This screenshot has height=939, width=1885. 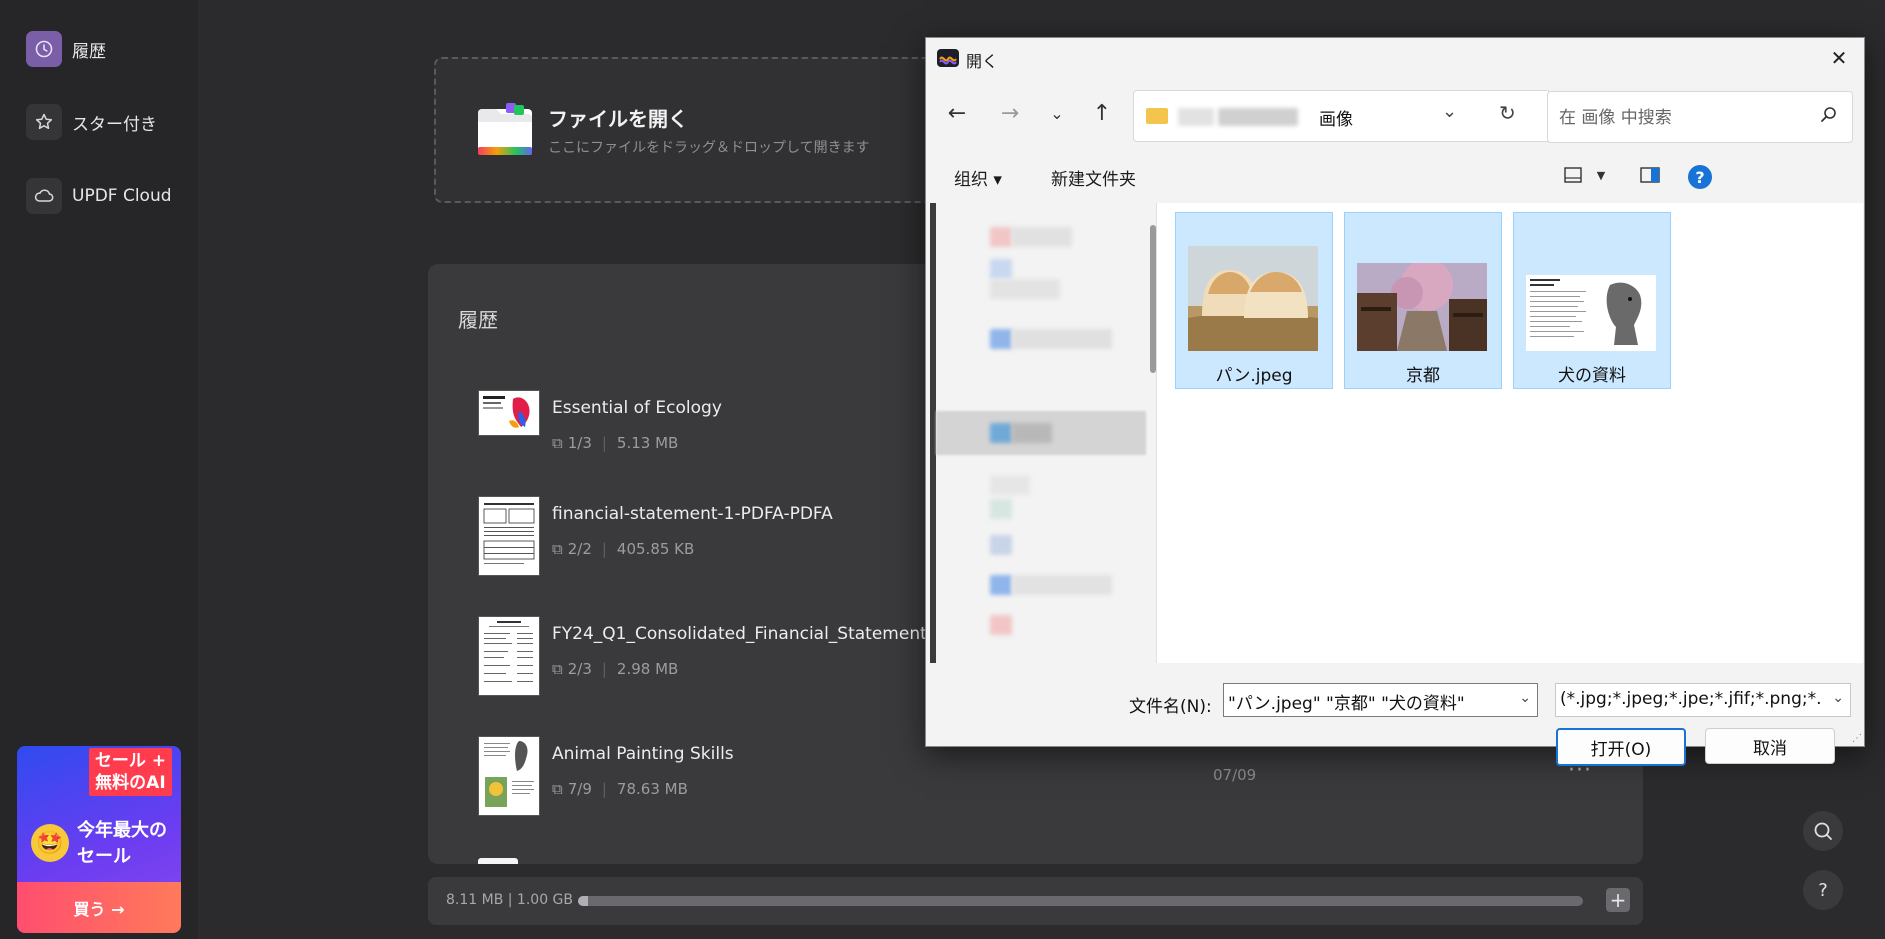 What do you see at coordinates (89, 51) in the screenshot?
I see `sidebar-item-label: 履歴` at bounding box center [89, 51].